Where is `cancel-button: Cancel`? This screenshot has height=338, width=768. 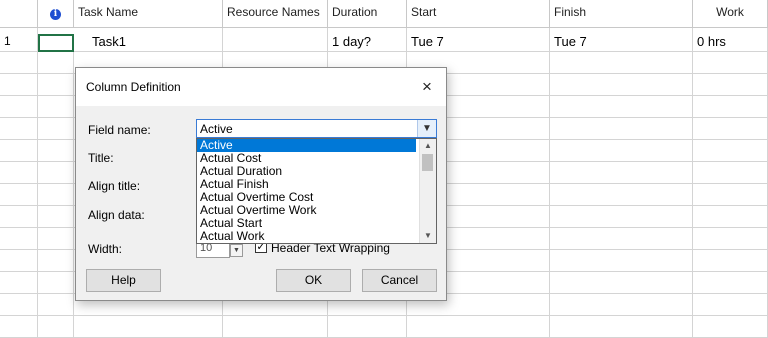
cancel-button: Cancel is located at coordinates (399, 280).